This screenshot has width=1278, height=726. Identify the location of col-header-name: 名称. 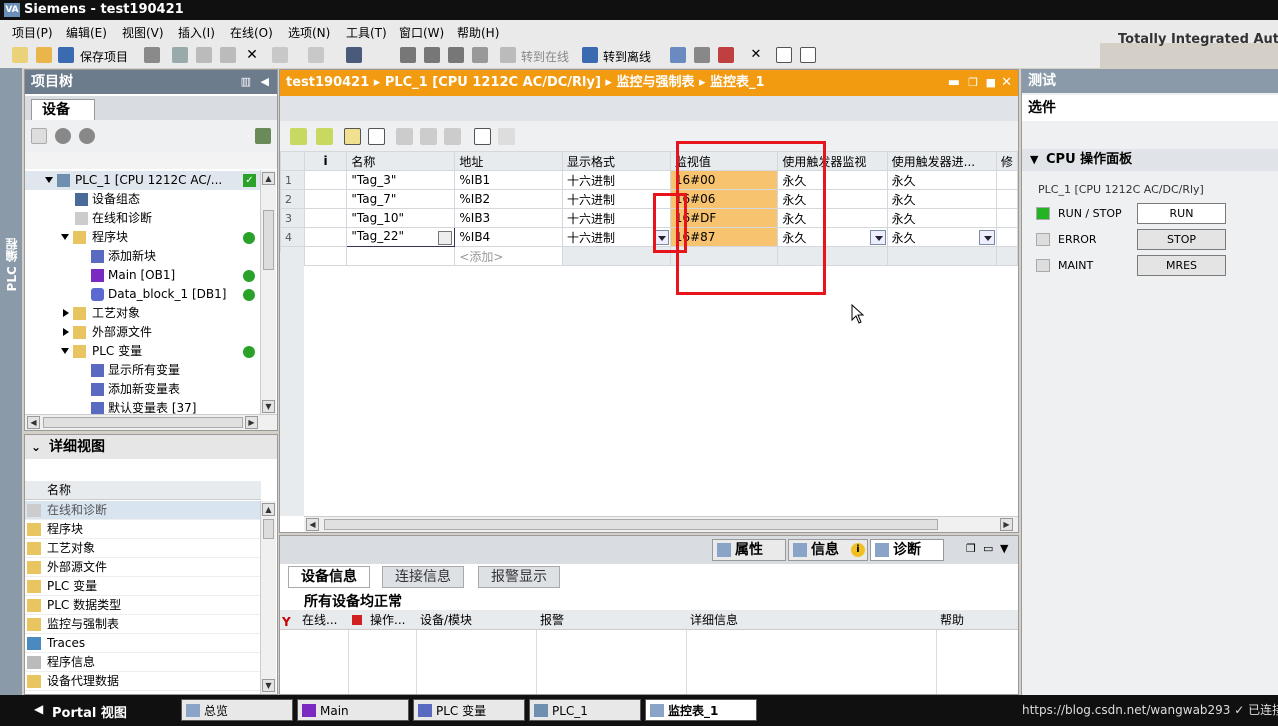
(401, 161).